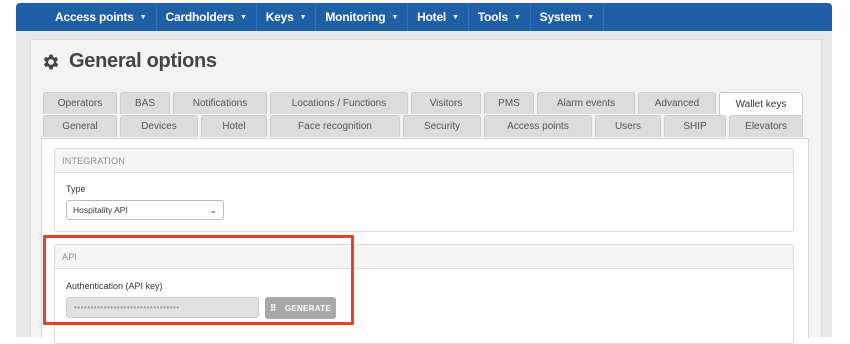 The height and width of the screenshot is (344, 850). I want to click on tab-visitors: Visitors, so click(446, 103).